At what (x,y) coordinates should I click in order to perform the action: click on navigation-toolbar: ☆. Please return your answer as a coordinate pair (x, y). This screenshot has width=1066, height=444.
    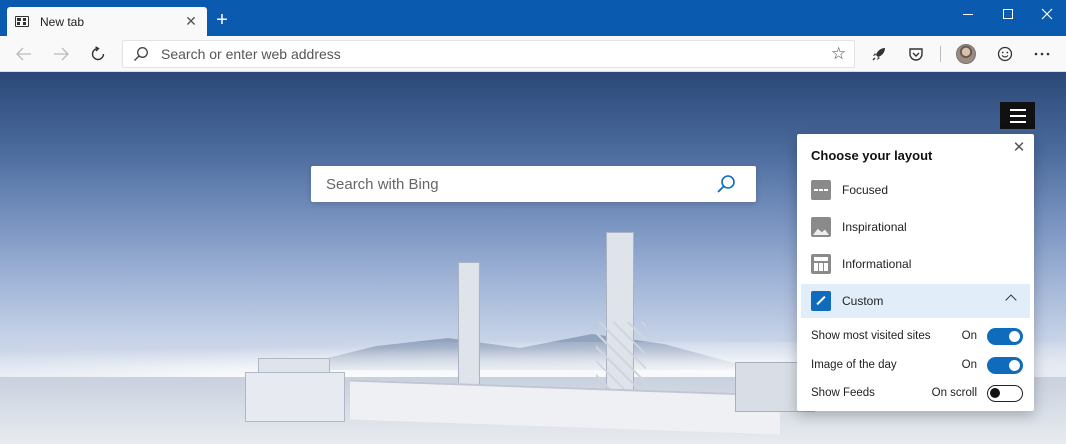
    Looking at the image, I should click on (533, 54).